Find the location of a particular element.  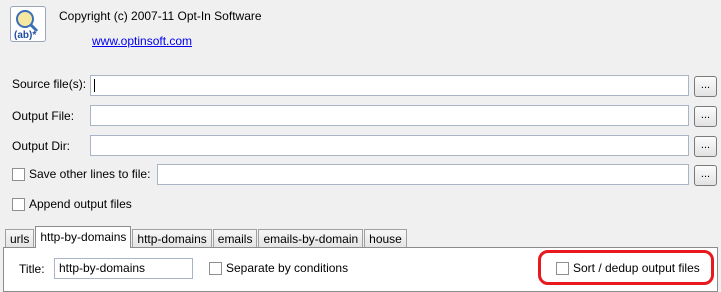

copyright-text: Copyright (c) 2007-11 Opt-In Software is located at coordinates (160, 16).